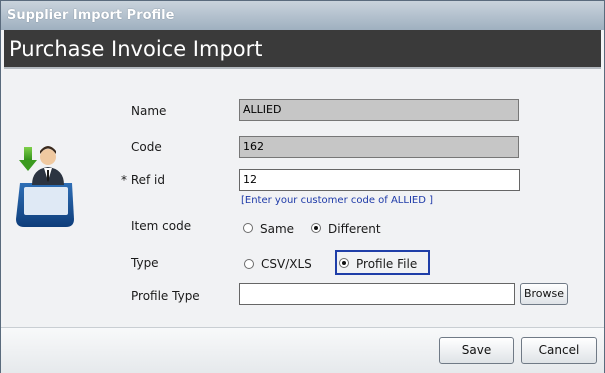 The height and width of the screenshot is (373, 605). Describe the element at coordinates (248, 228) in the screenshot. I see `itemcode-same-radio` at that location.